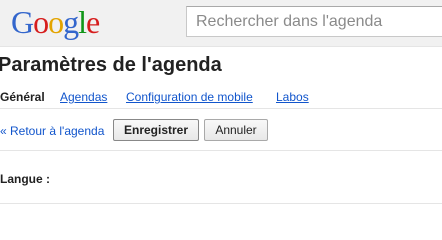 The image size is (442, 240). I want to click on language-label: Langue :, so click(25, 179).